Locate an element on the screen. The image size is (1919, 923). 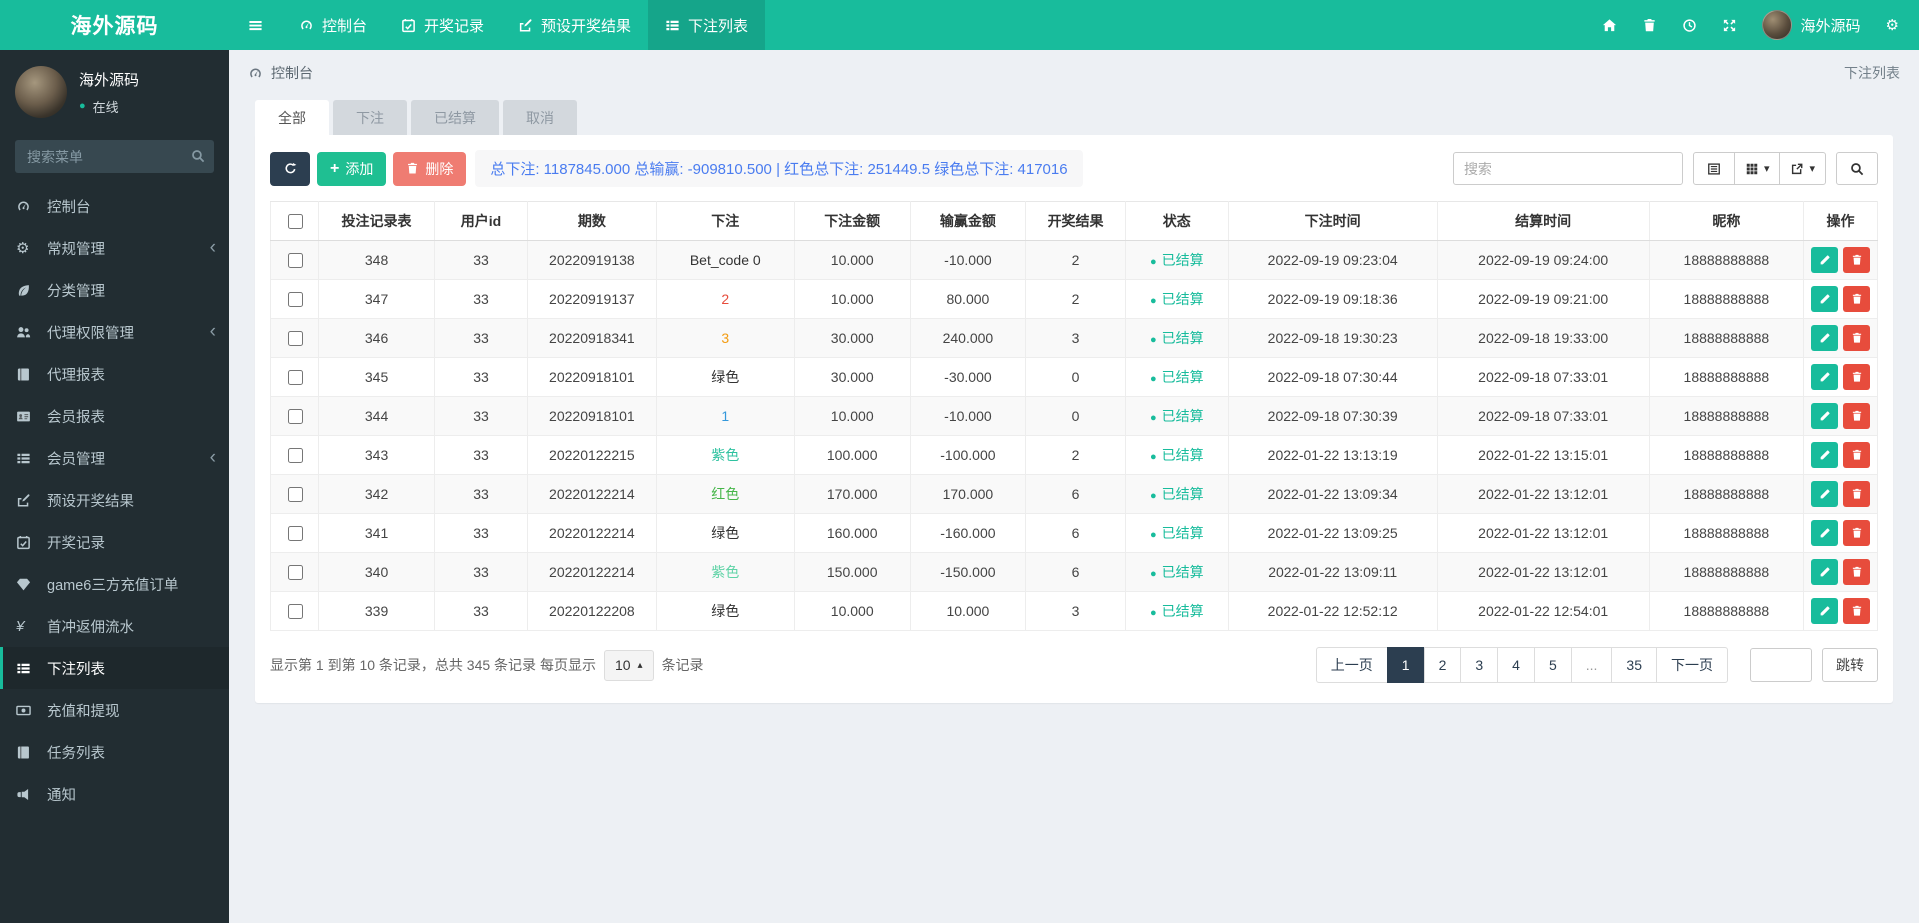
select-all-checkbox is located at coordinates (295, 221).